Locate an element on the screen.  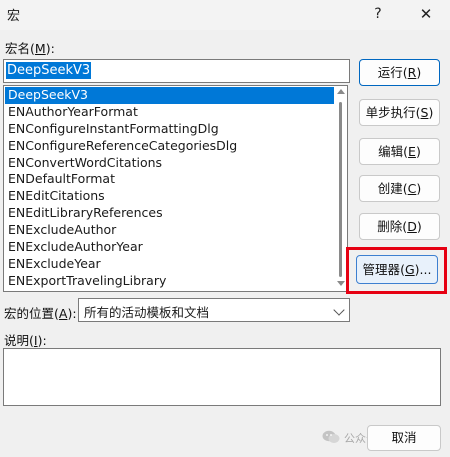
macro-list-item: ENConfigureReferenceCategoriesDlg is located at coordinates (169, 146).